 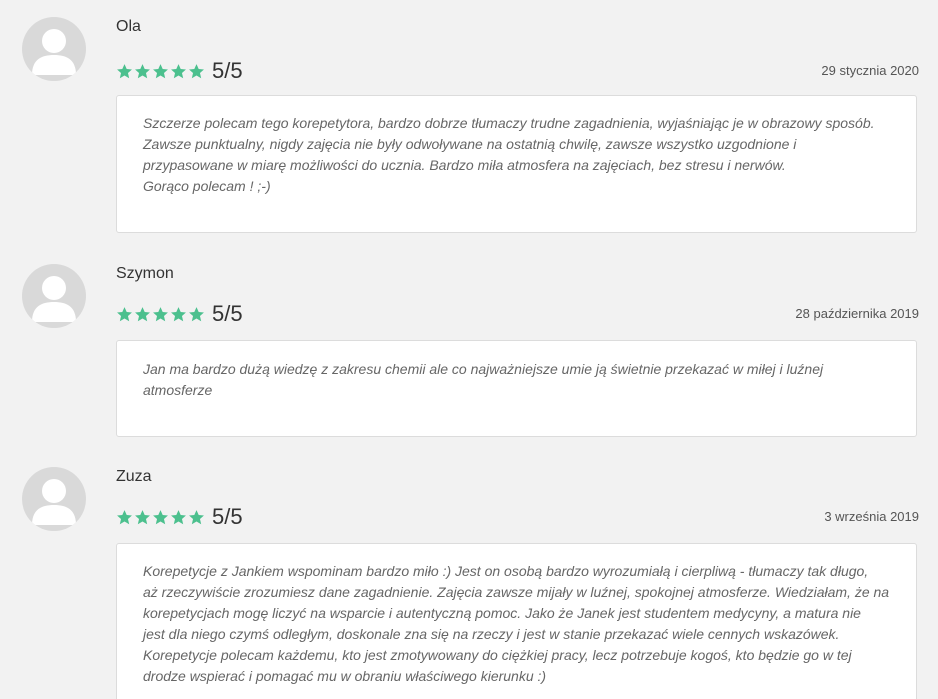 What do you see at coordinates (870, 70) in the screenshot?
I see `review-date: 29 stycznia 2020` at bounding box center [870, 70].